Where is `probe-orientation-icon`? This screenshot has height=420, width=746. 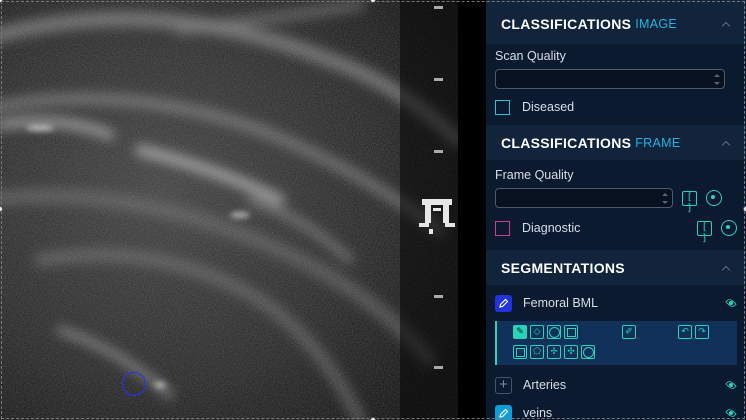
probe-orientation-icon is located at coordinates (437, 216).